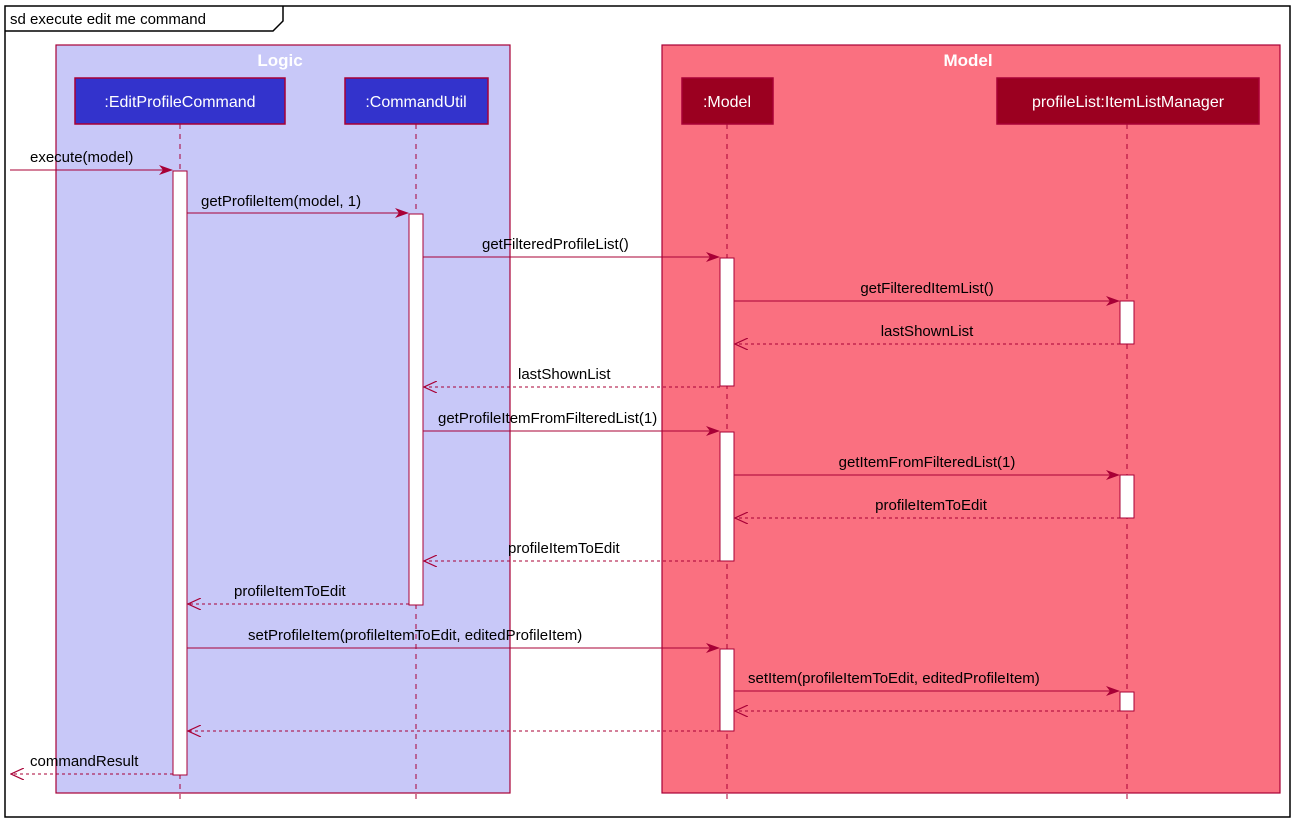  I want to click on message-label: execute(model), so click(81, 157).